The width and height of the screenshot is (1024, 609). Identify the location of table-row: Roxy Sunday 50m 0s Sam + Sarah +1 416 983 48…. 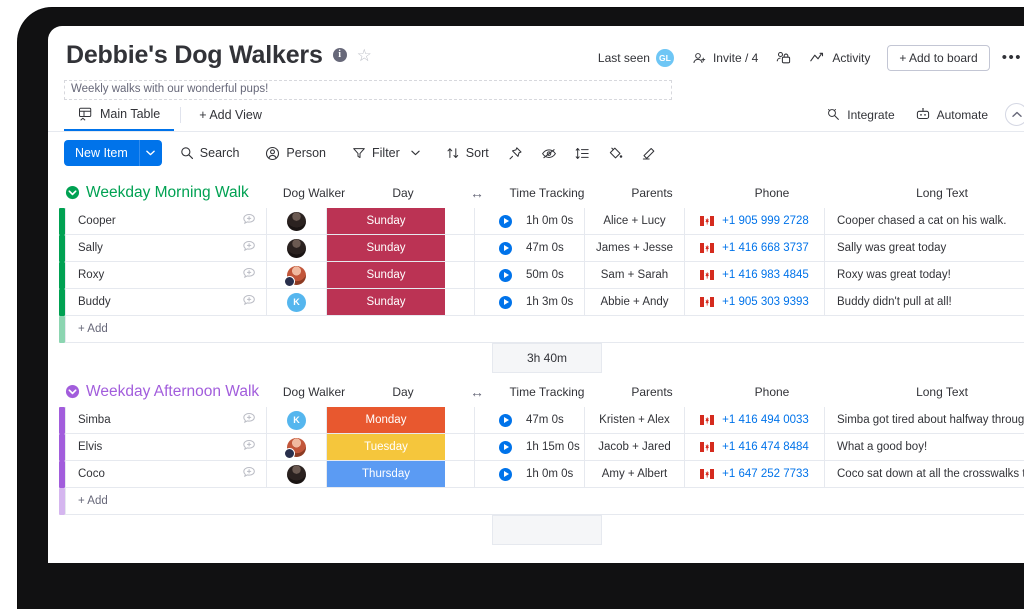
(536, 275).